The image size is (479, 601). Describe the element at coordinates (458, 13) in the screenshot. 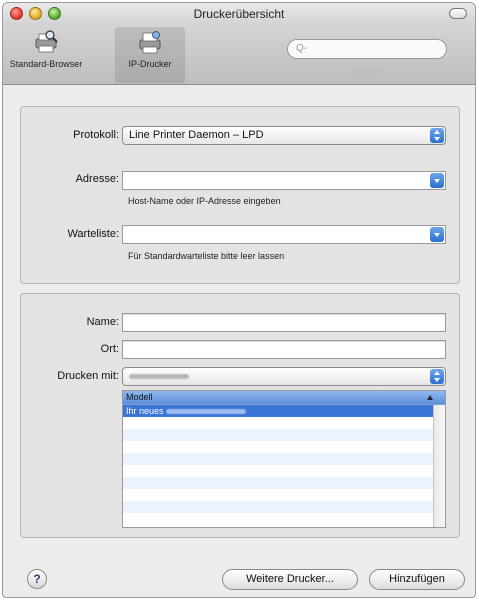

I see `toolbar-toggle-button` at that location.